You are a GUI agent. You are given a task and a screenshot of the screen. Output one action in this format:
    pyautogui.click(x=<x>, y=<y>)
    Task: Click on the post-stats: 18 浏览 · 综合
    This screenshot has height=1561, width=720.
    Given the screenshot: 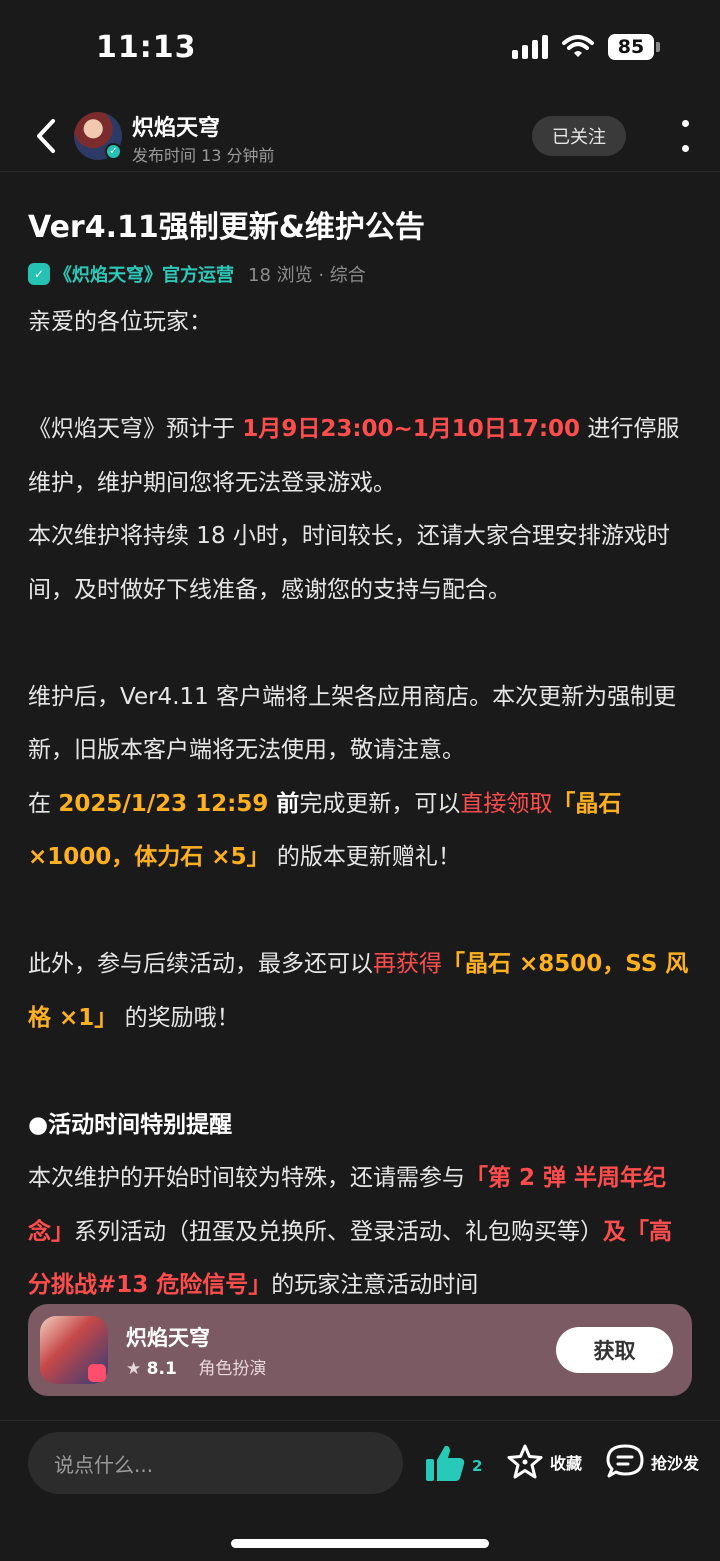 What is the action you would take?
    pyautogui.click(x=307, y=275)
    